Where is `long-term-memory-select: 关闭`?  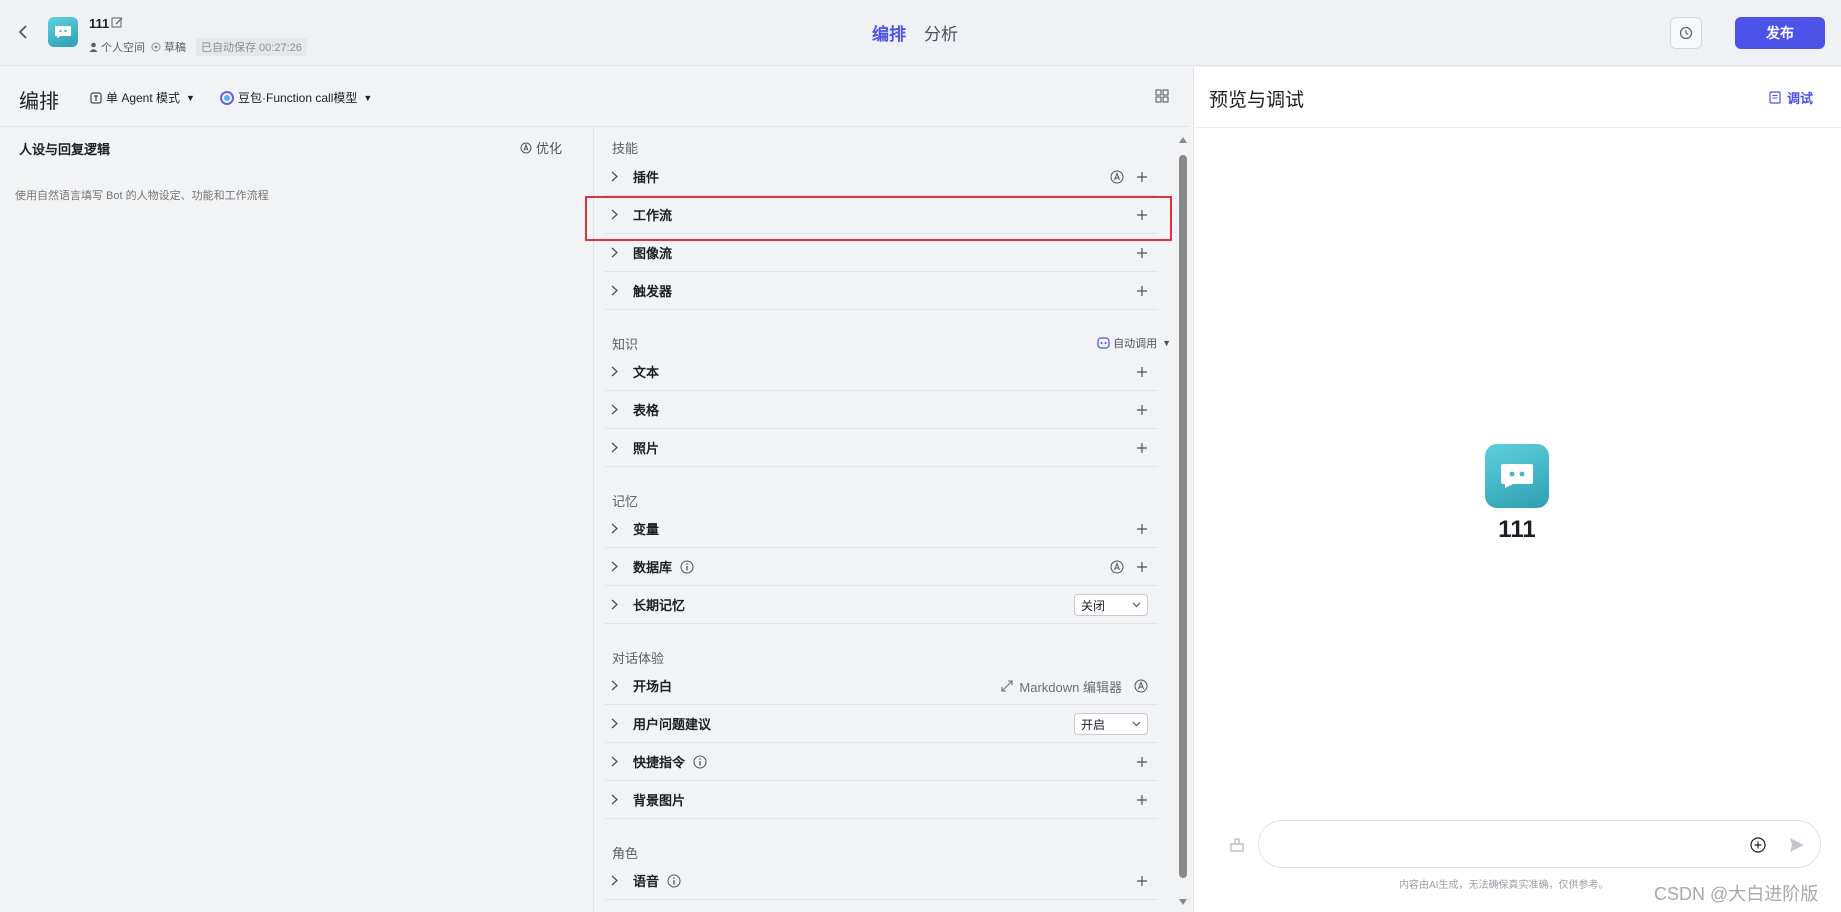 long-term-memory-select: 关闭 is located at coordinates (1111, 605).